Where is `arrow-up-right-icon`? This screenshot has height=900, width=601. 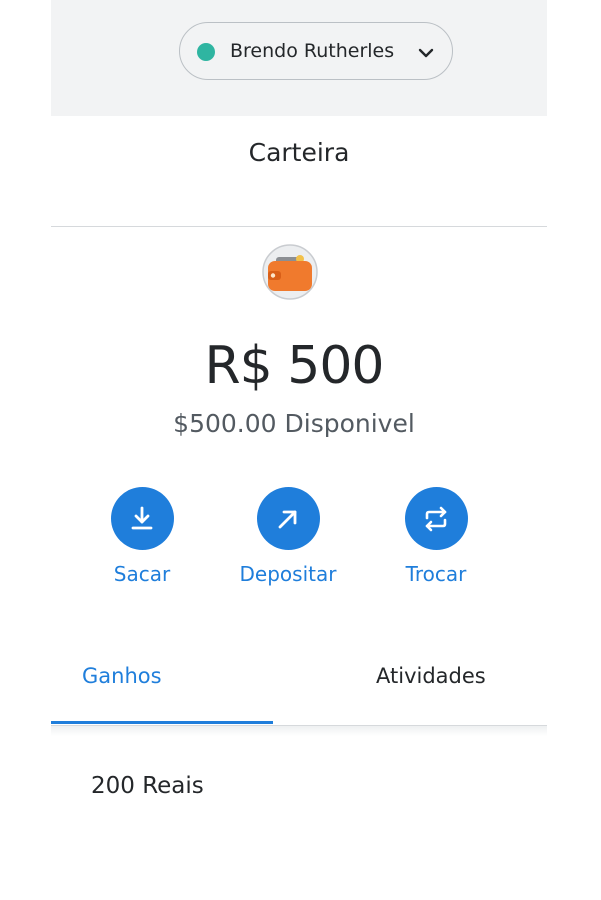
arrow-up-right-icon is located at coordinates (287, 519).